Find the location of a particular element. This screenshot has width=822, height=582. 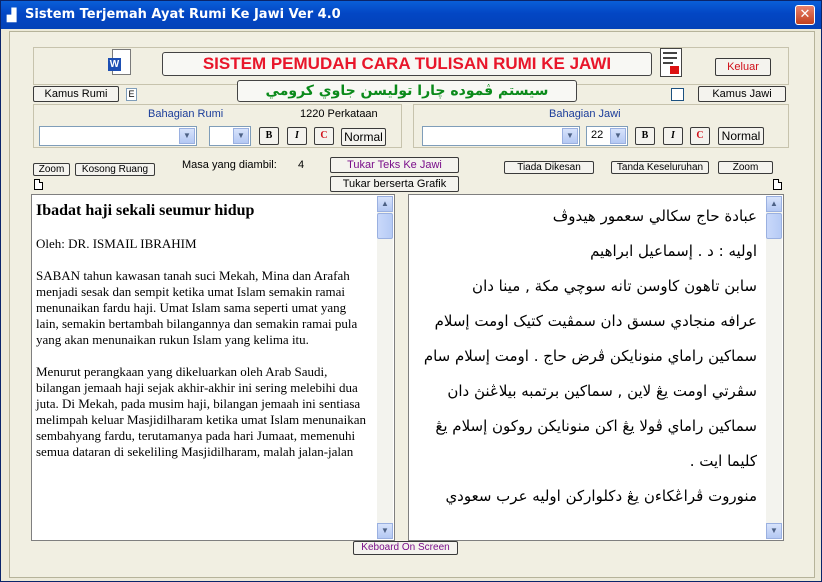

banner-rumi: SISTEM PEMUDAH CARA TULISAN RUMI KE JAWI is located at coordinates (407, 64).